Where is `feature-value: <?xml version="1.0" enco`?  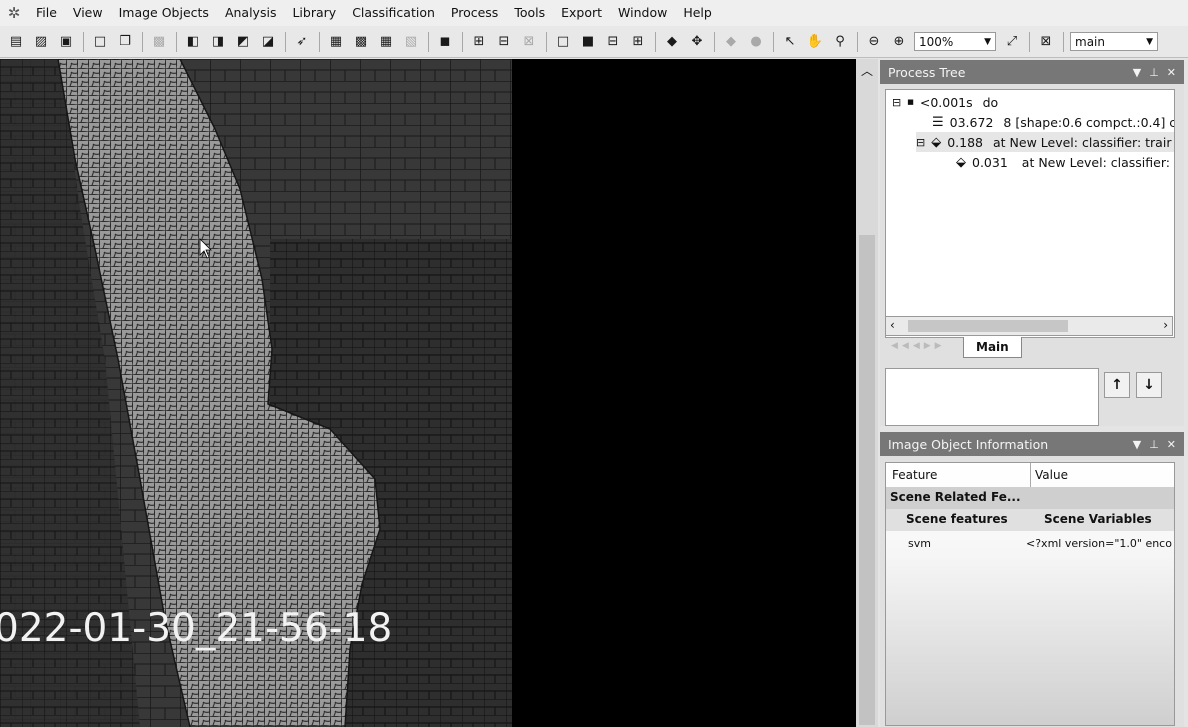 feature-value: <?xml version="1.0" enco is located at coordinates (1099, 543).